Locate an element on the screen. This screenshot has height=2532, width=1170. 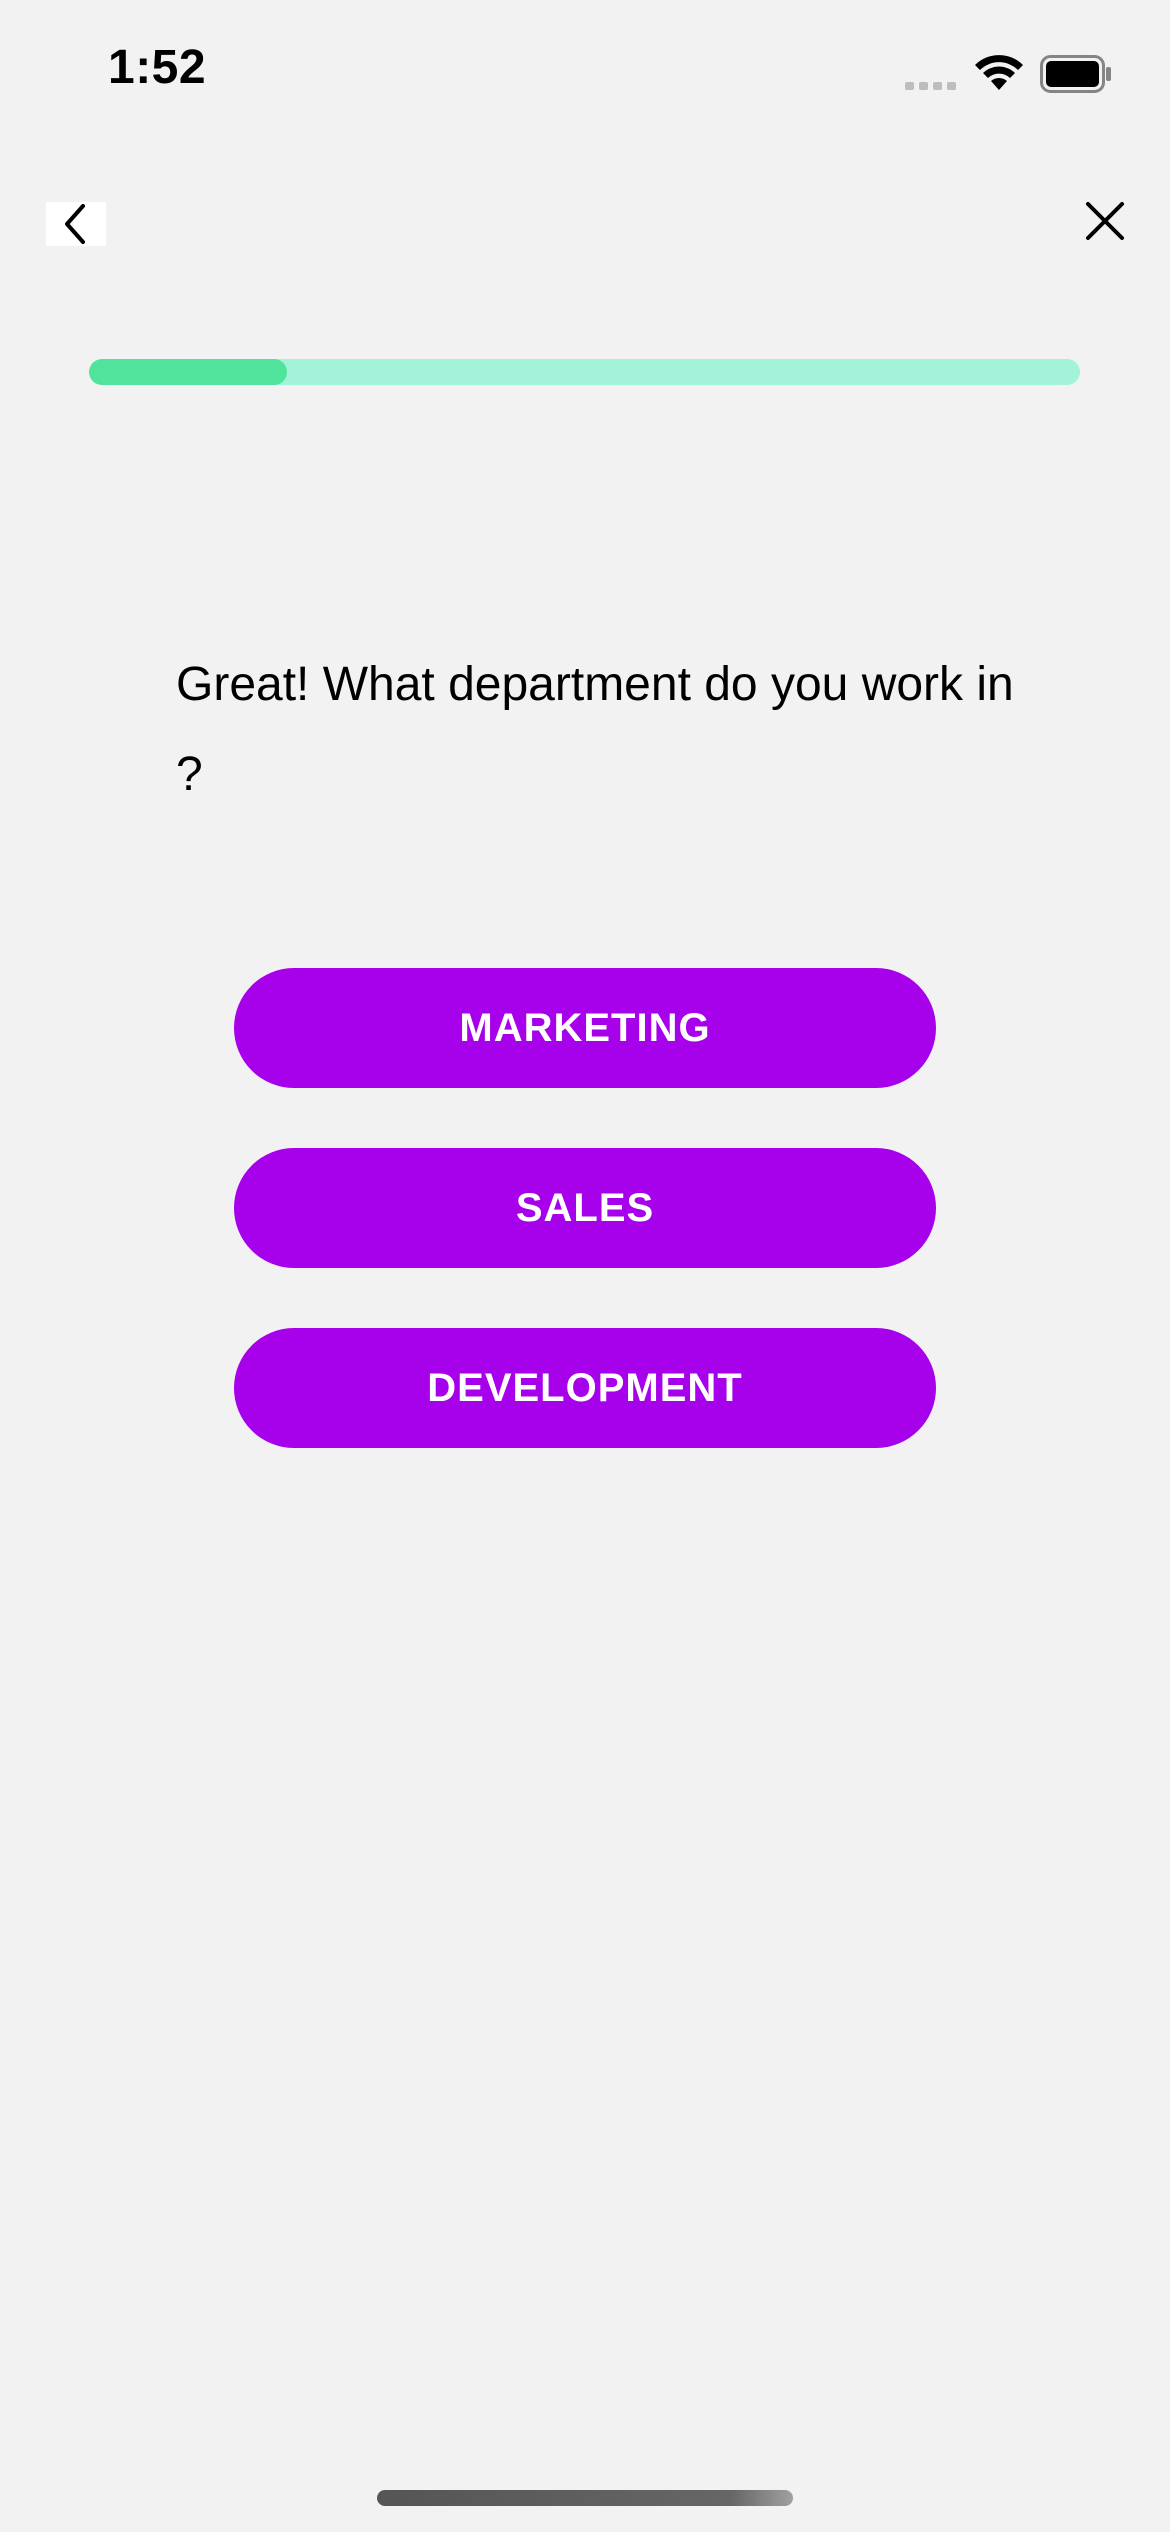
back-button is located at coordinates (76, 224).